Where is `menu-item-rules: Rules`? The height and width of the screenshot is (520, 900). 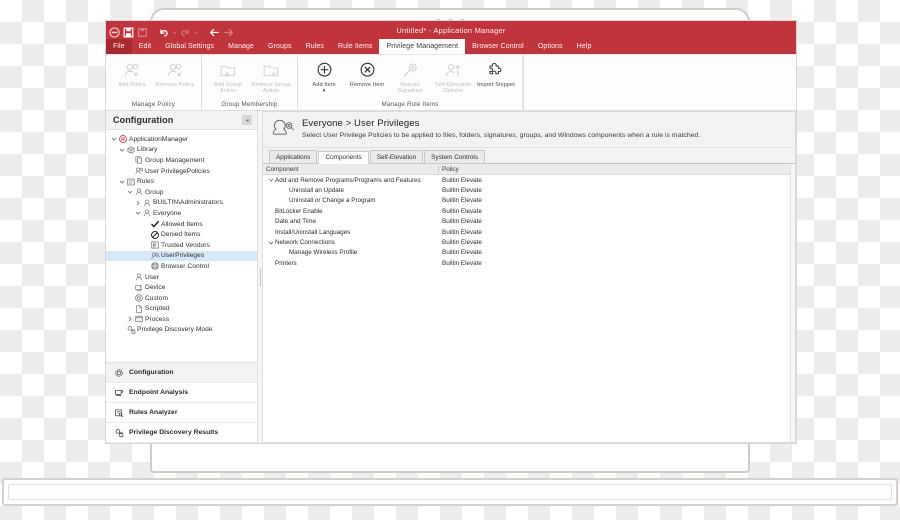 menu-item-rules: Rules is located at coordinates (315, 46).